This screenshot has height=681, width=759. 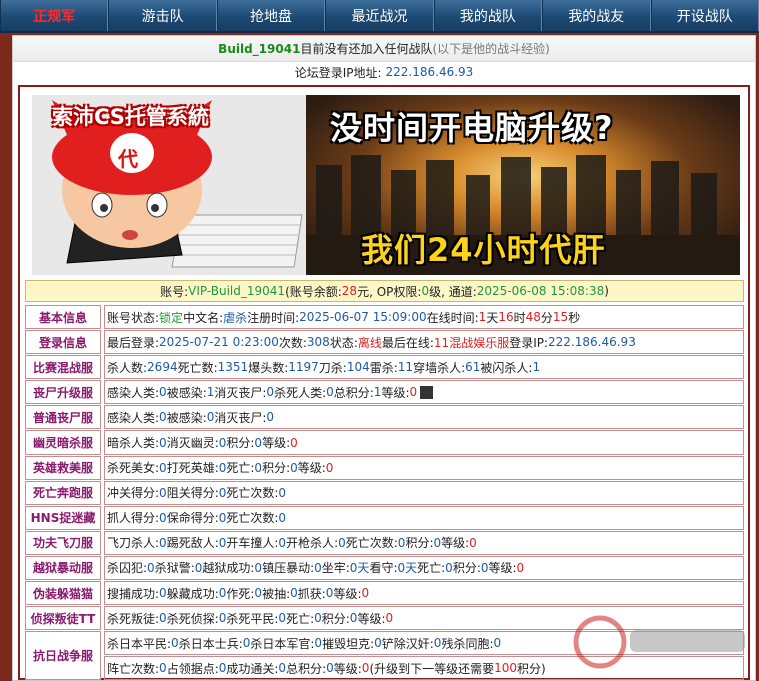 What do you see at coordinates (359, 568) in the screenshot?
I see `n: 0天` at bounding box center [359, 568].